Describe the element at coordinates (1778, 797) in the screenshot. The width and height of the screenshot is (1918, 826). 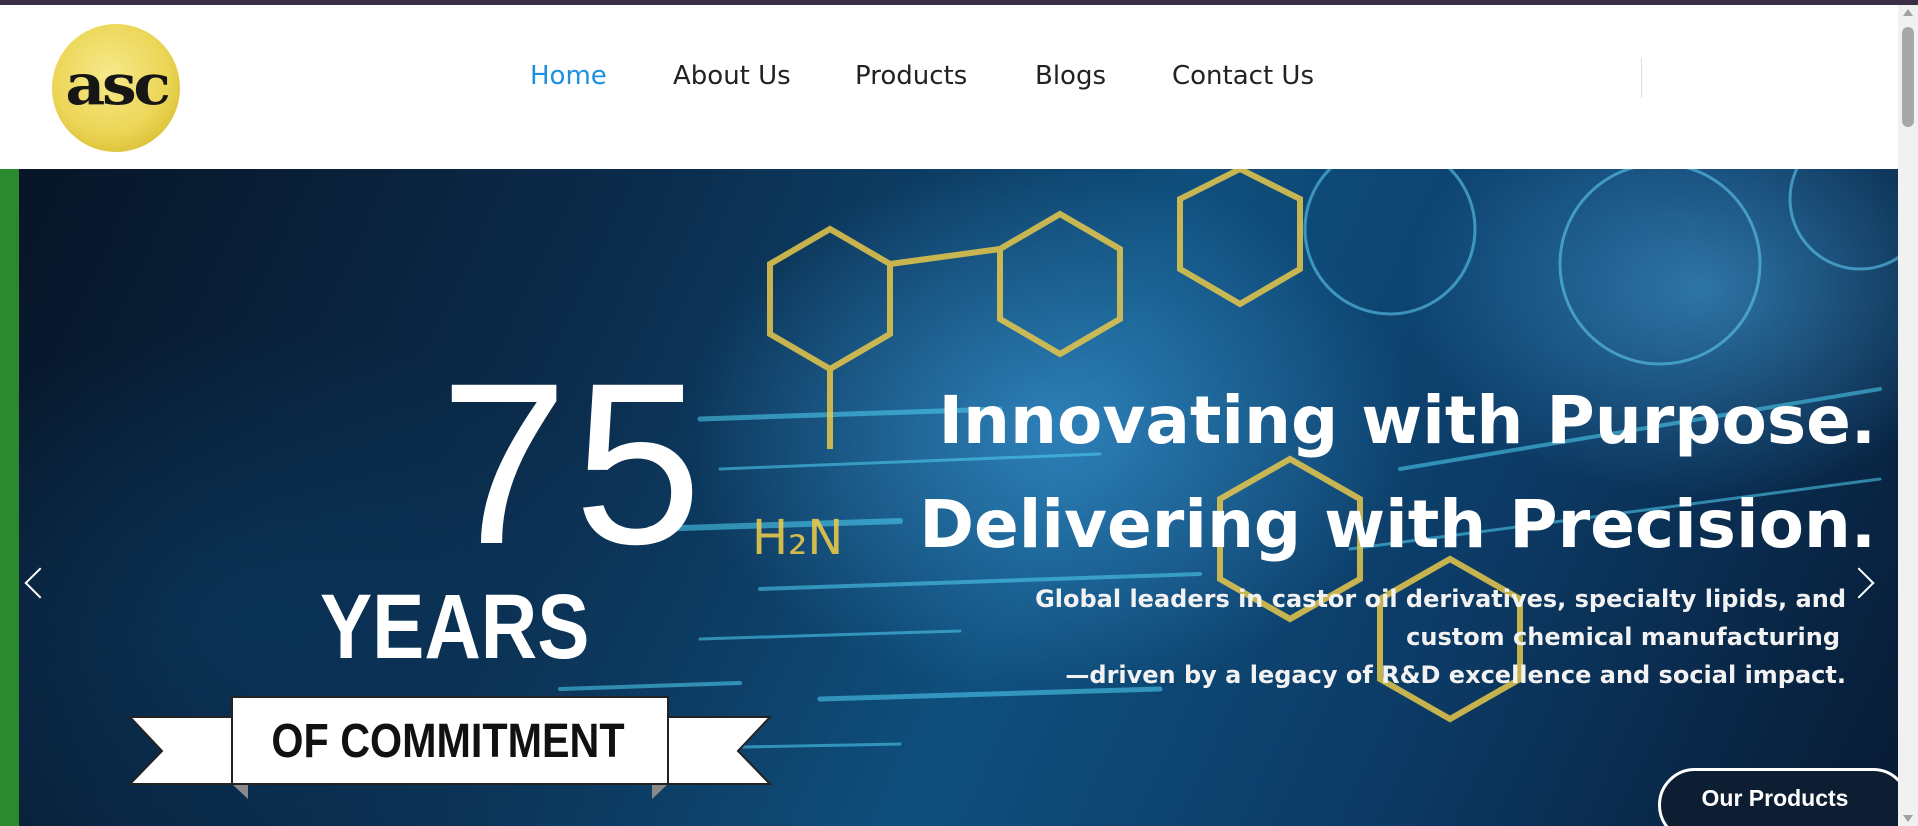
I see `our-products-button: Our Products` at that location.